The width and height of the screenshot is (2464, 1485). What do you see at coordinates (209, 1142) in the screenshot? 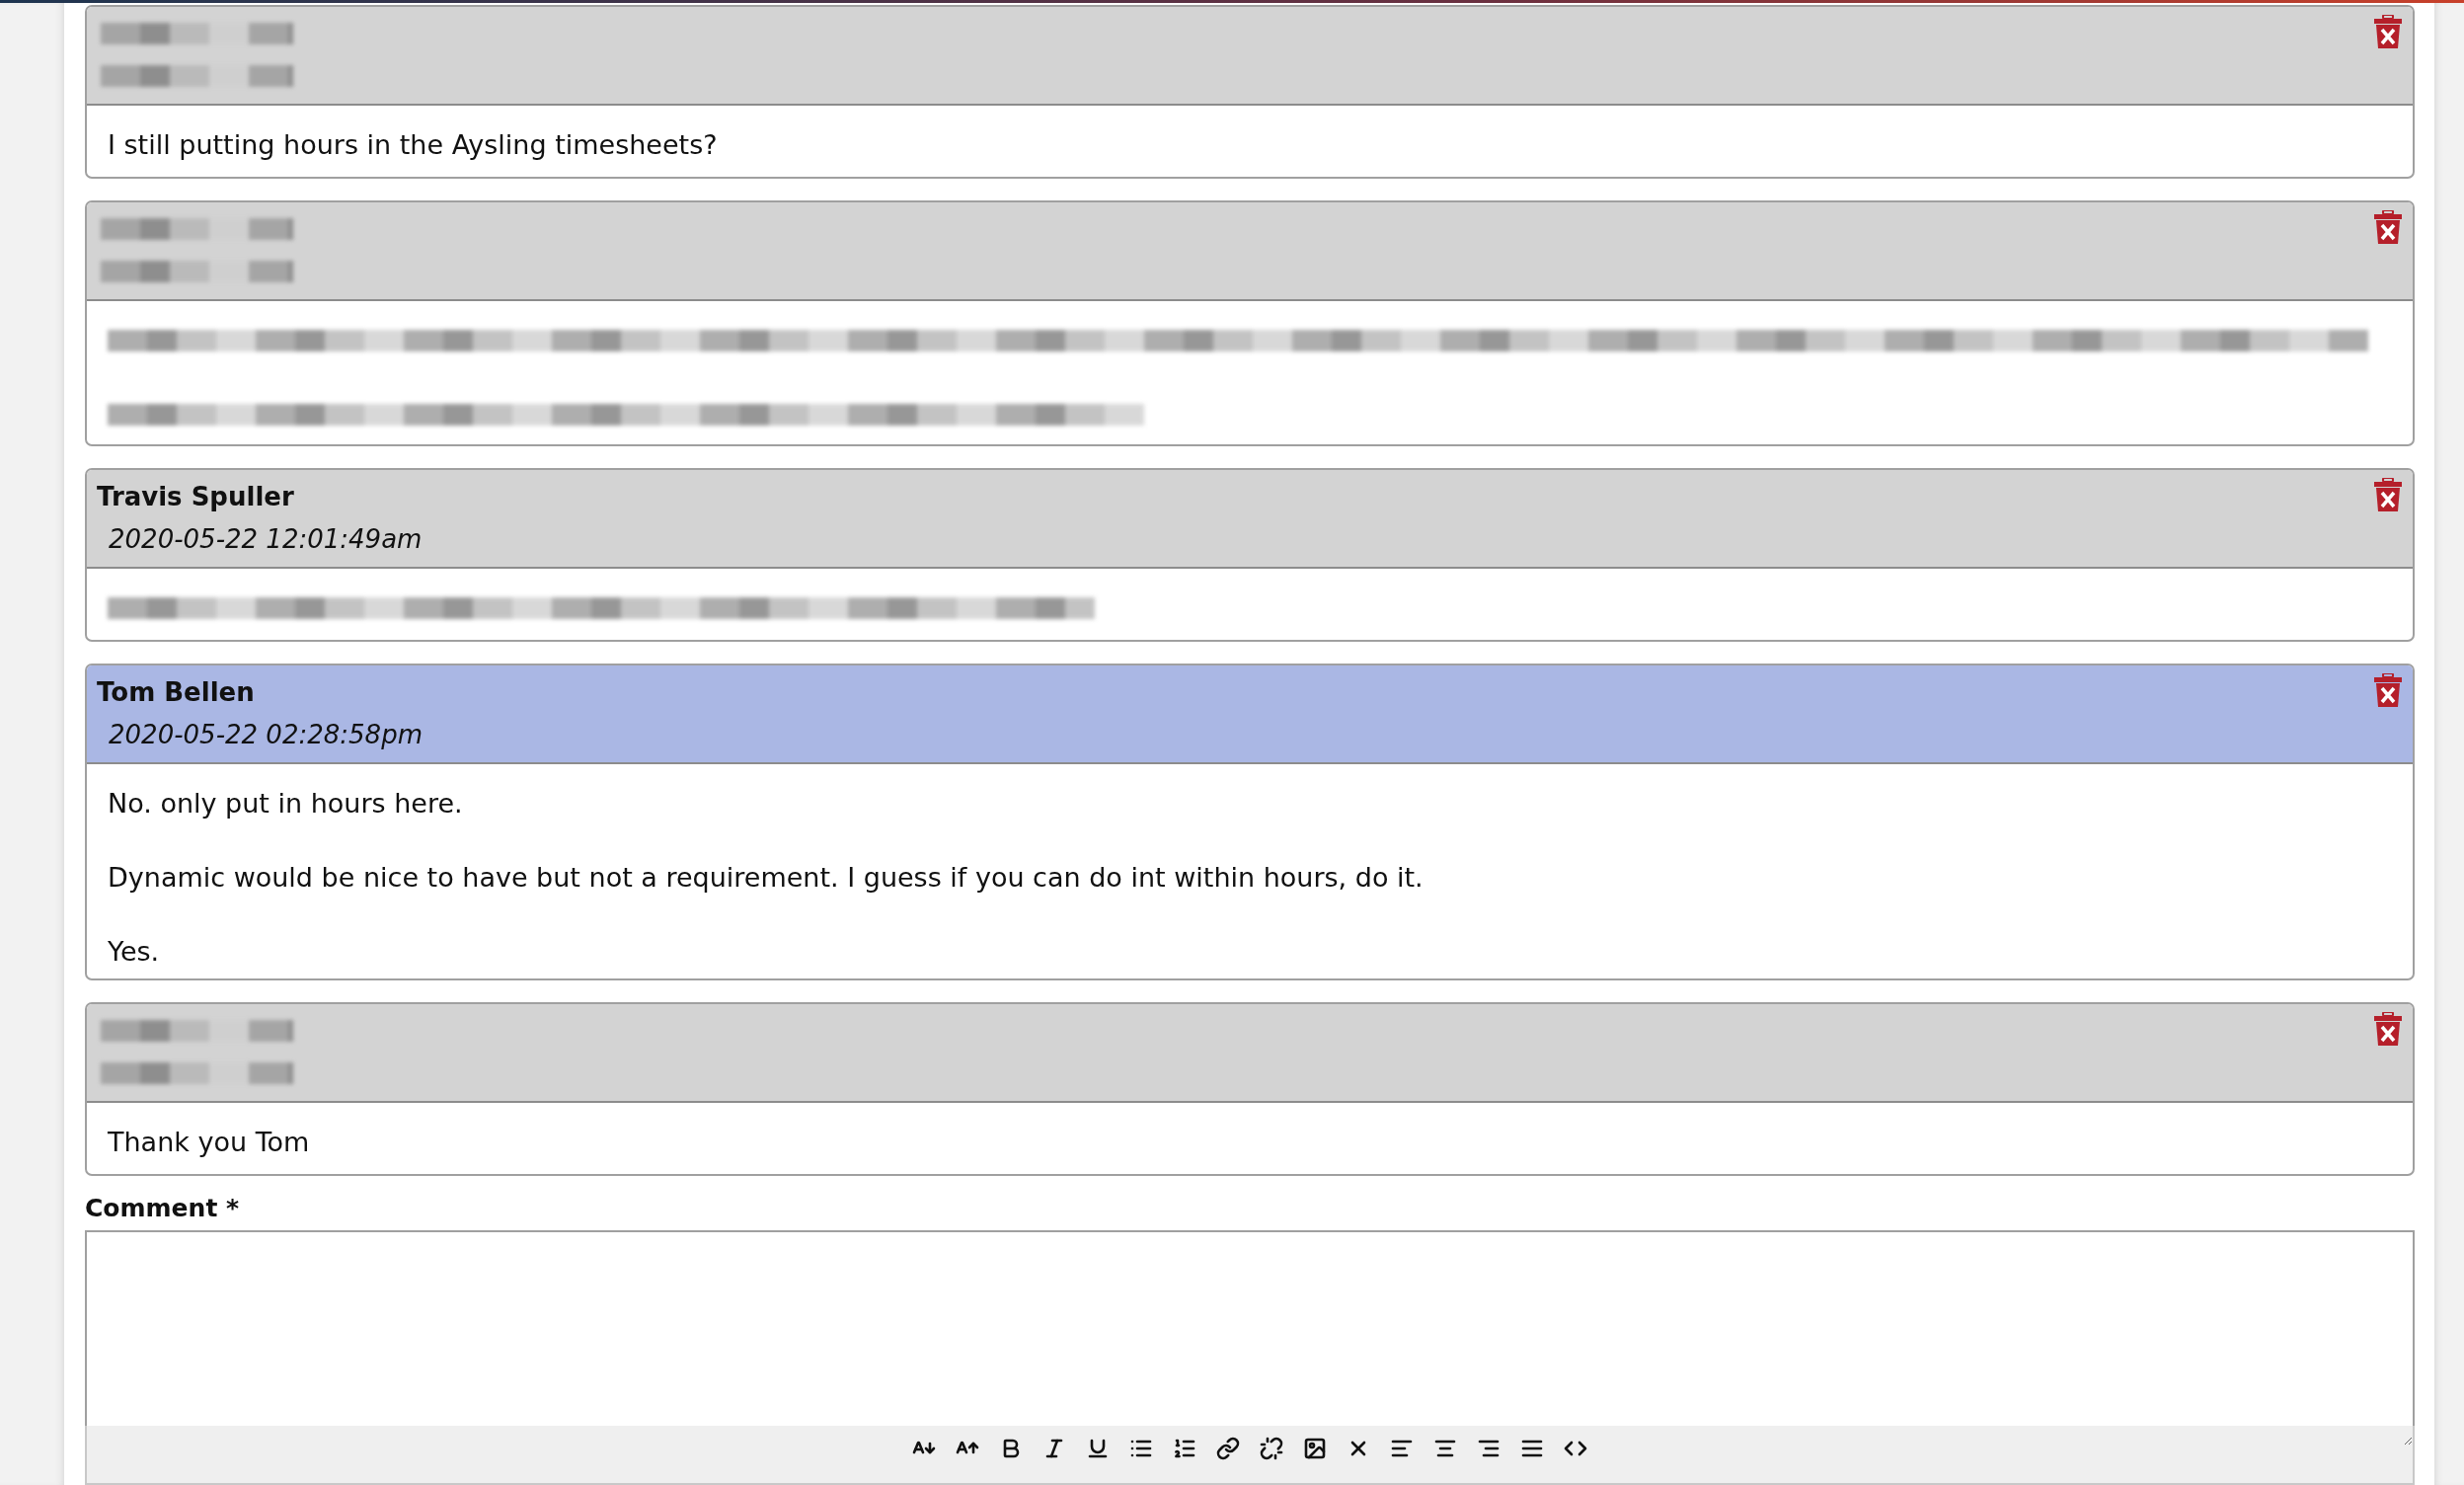
I see `comment-text: Thank you Tom` at bounding box center [209, 1142].